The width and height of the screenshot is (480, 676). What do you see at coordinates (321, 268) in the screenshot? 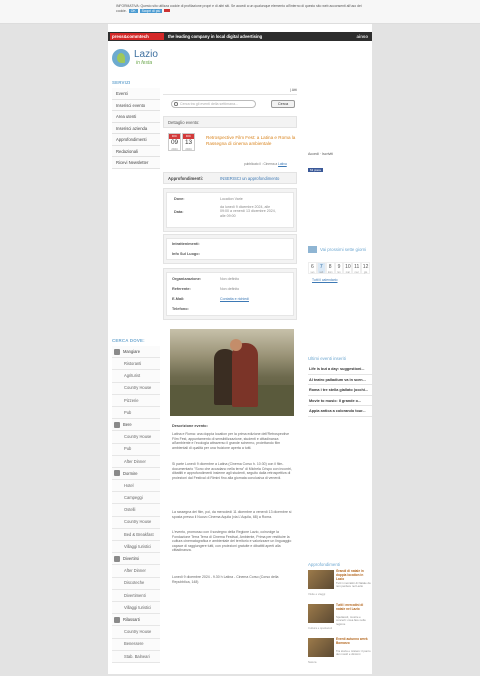
I see `week-day: 7 sab` at bounding box center [321, 268].